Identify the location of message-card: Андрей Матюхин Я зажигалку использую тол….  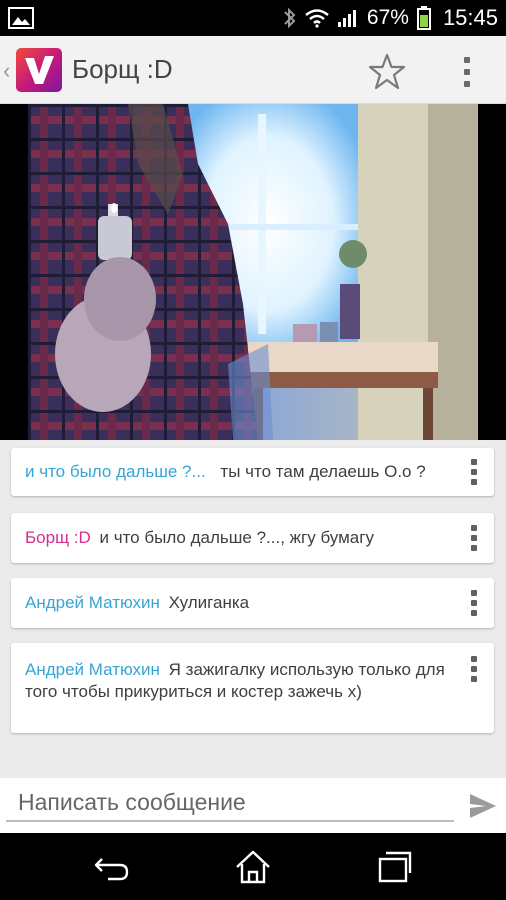
(252, 688).